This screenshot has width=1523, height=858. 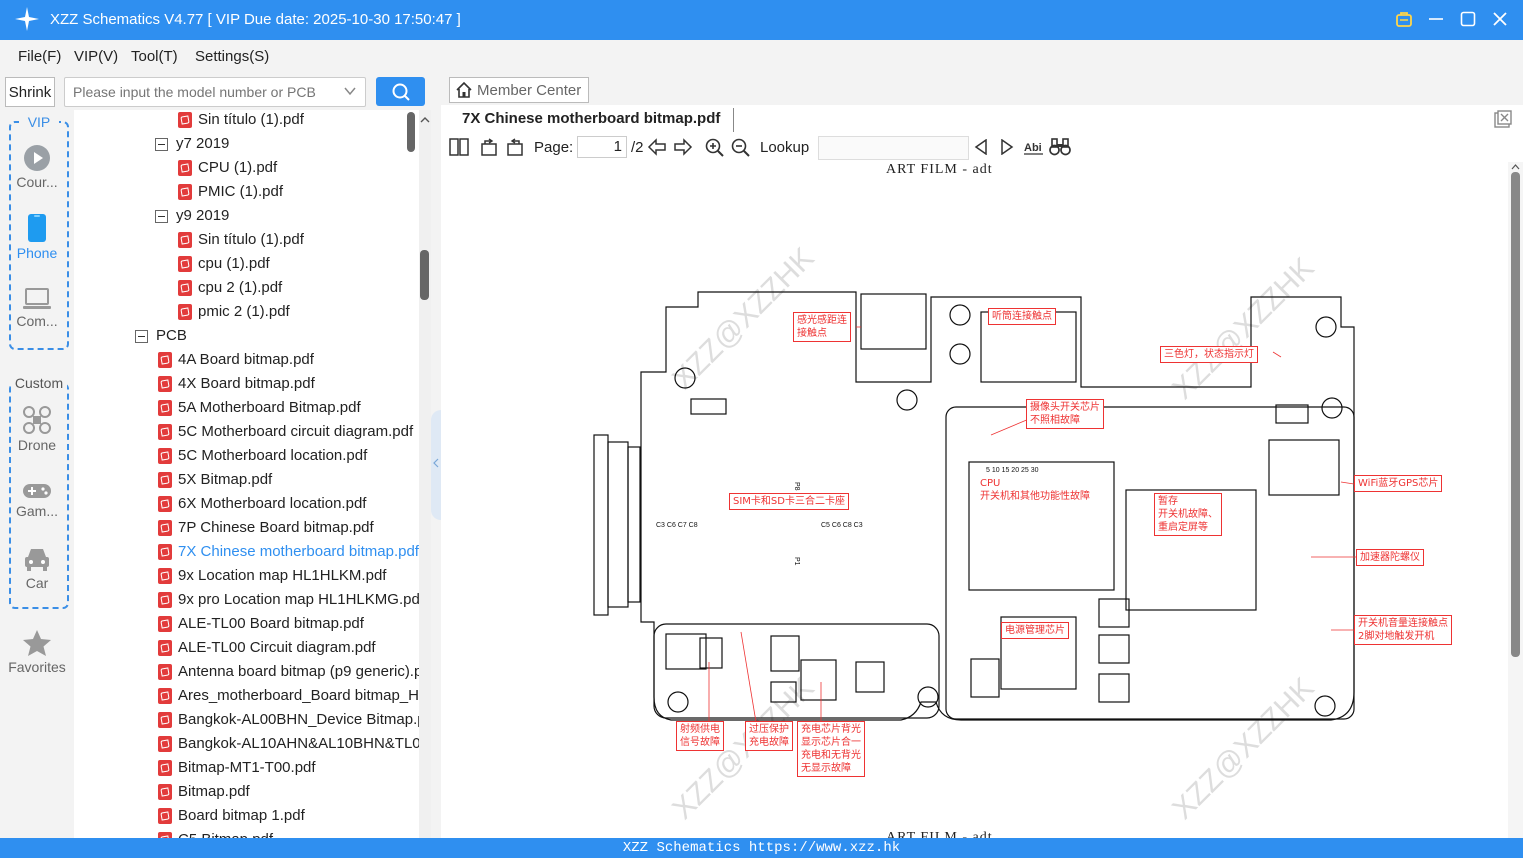 I want to click on tree-file: Bangkok-AL10AHN&AL10BHN&TL00.pdf, so click(x=288, y=744).